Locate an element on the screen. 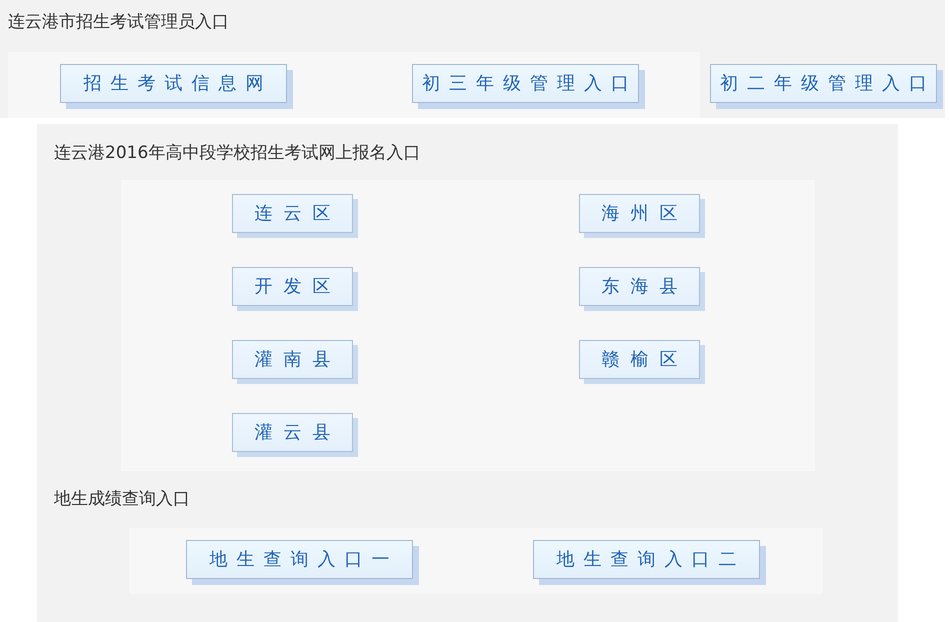 The image size is (949, 622). link-button: 开发区 is located at coordinates (295, 289).